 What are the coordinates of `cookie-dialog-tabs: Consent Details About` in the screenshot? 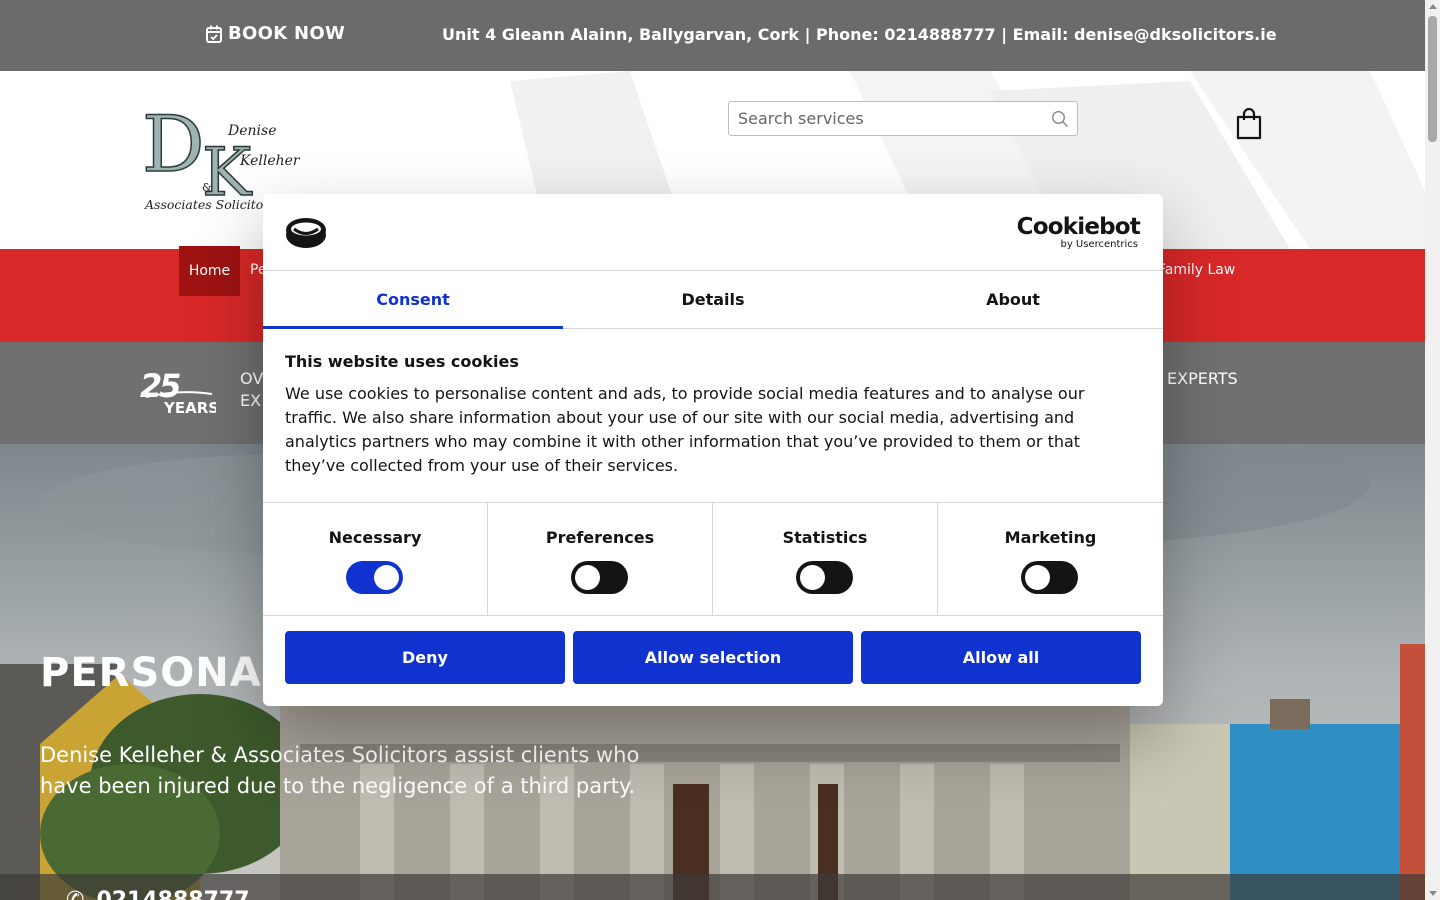 It's located at (713, 300).